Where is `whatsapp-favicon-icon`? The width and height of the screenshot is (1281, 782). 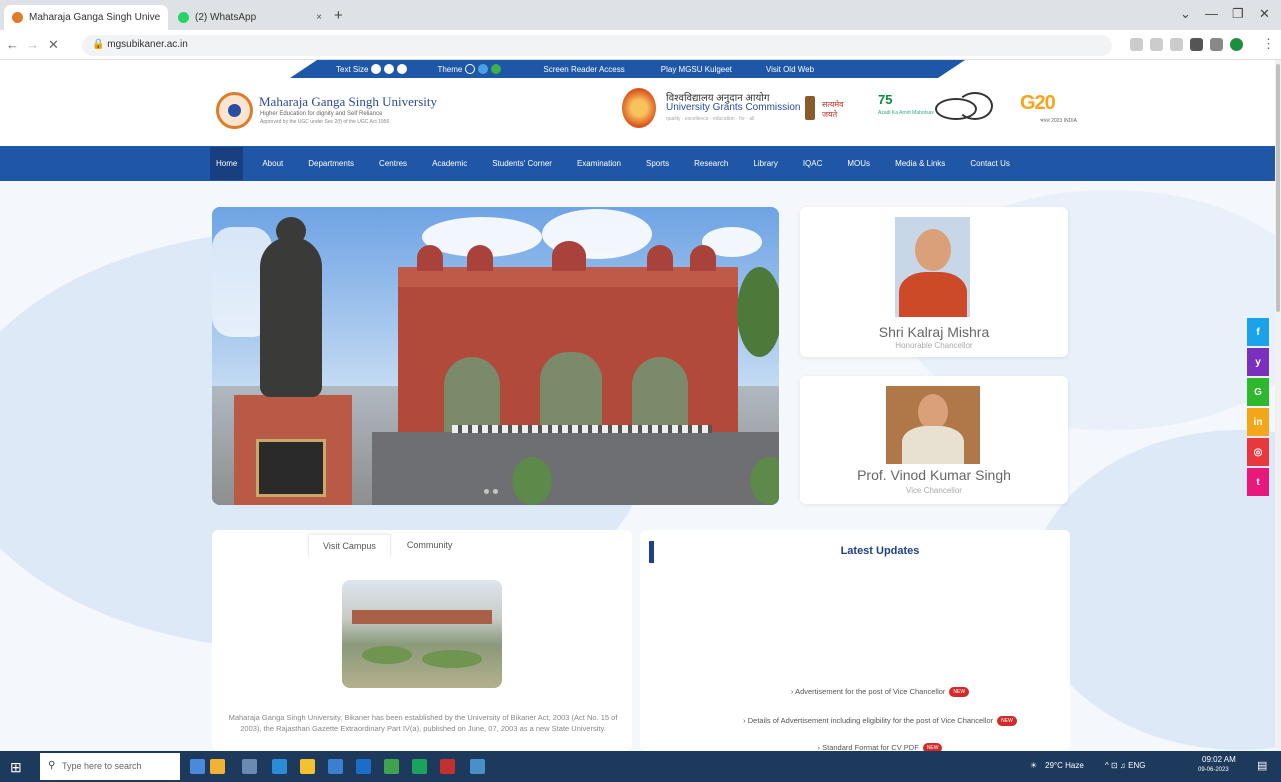
whatsapp-favicon-icon is located at coordinates (183, 17).